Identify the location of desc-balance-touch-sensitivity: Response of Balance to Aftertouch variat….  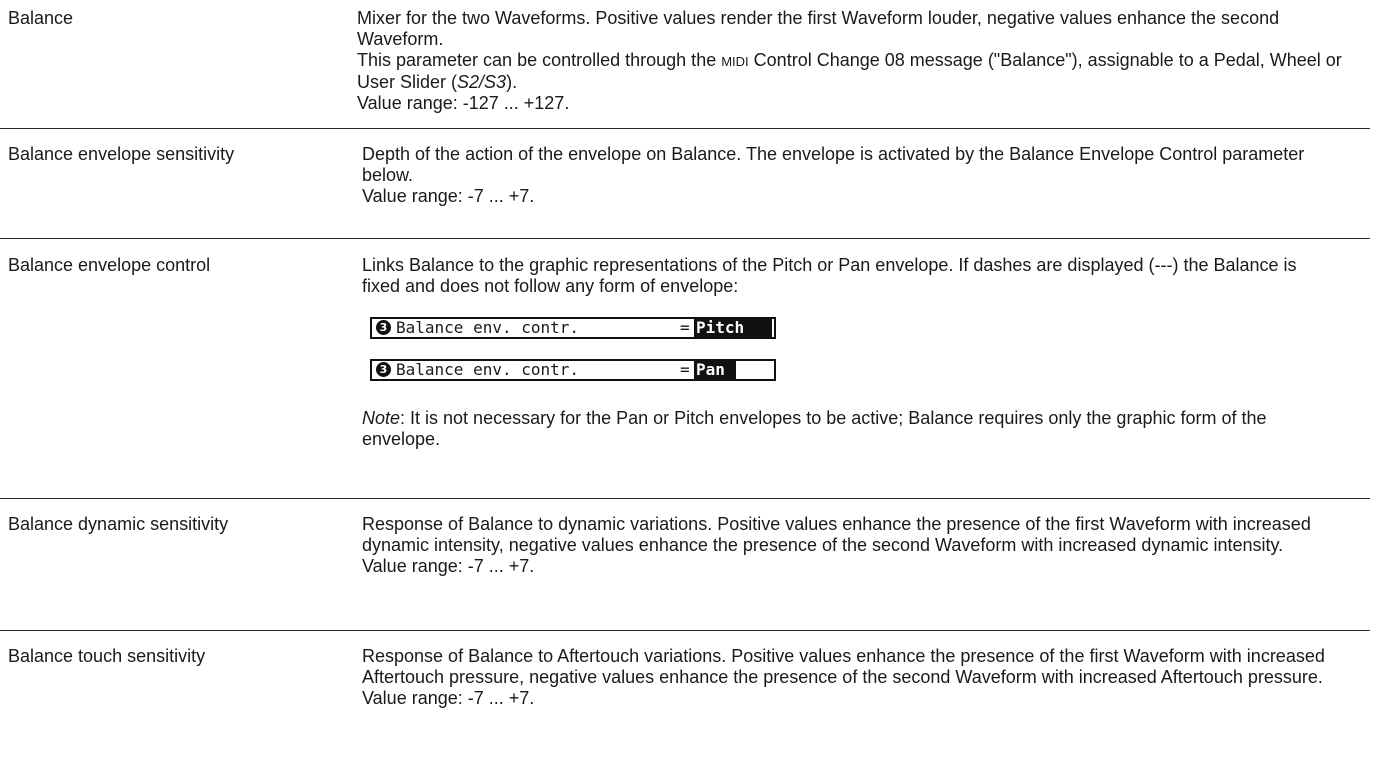
(849, 677).